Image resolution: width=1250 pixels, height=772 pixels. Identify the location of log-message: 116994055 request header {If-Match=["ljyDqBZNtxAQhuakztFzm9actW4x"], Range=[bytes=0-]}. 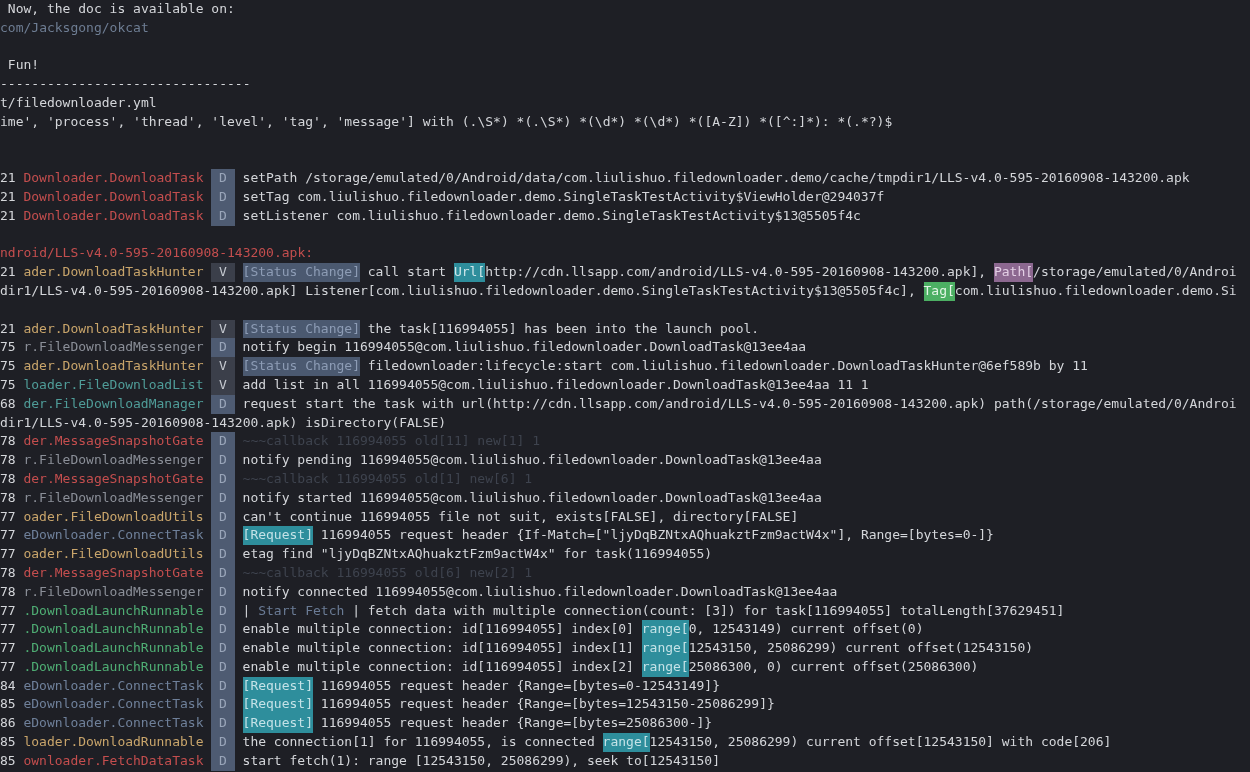
(656, 535).